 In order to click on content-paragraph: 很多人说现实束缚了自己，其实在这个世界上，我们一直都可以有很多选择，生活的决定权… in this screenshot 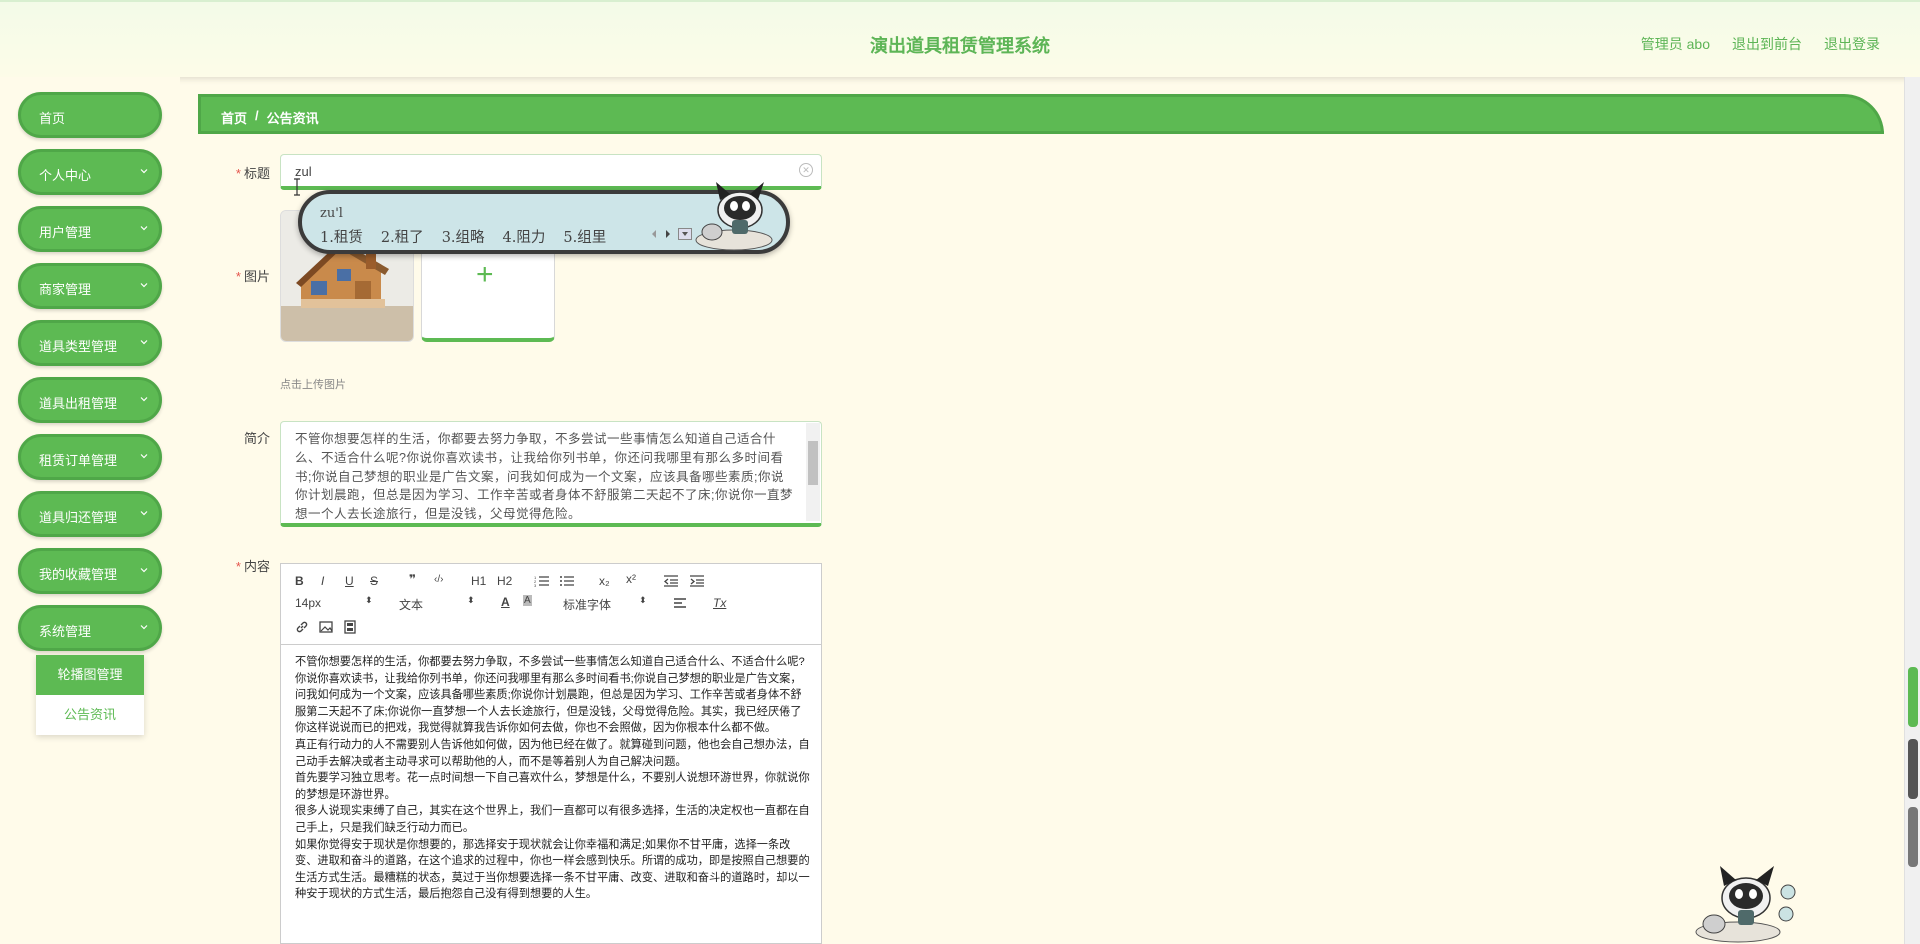, I will do `click(552, 819)`.